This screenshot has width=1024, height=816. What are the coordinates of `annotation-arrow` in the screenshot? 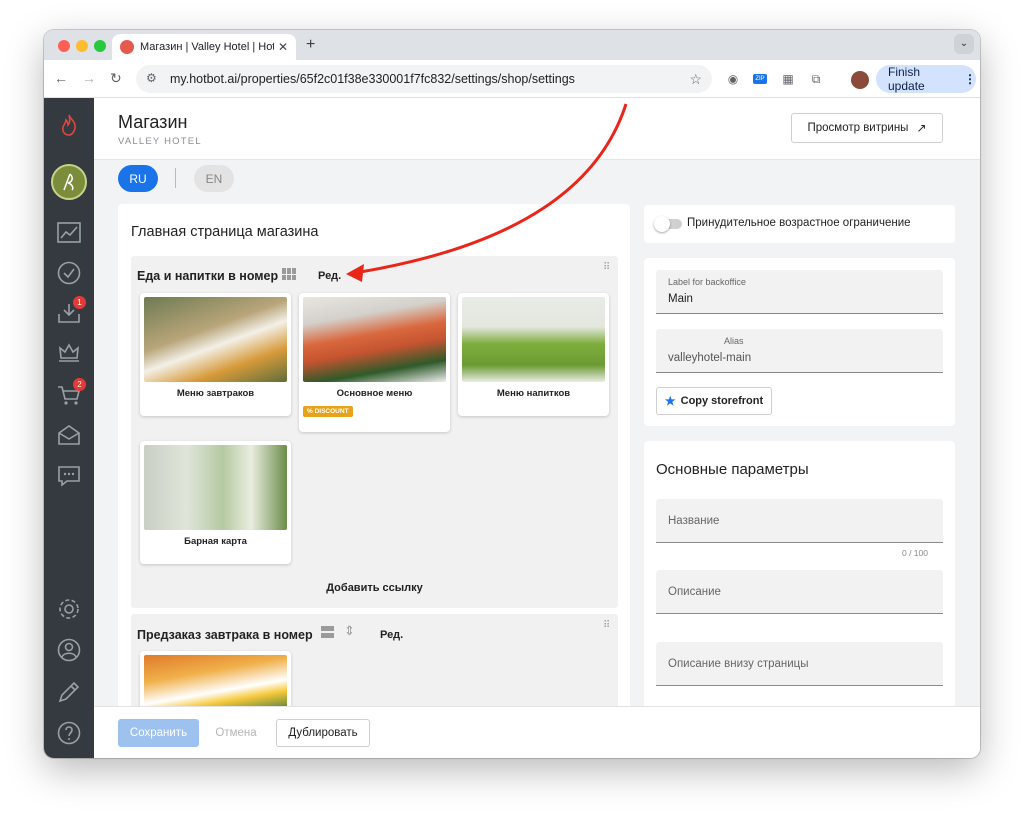 It's located at (487, 192).